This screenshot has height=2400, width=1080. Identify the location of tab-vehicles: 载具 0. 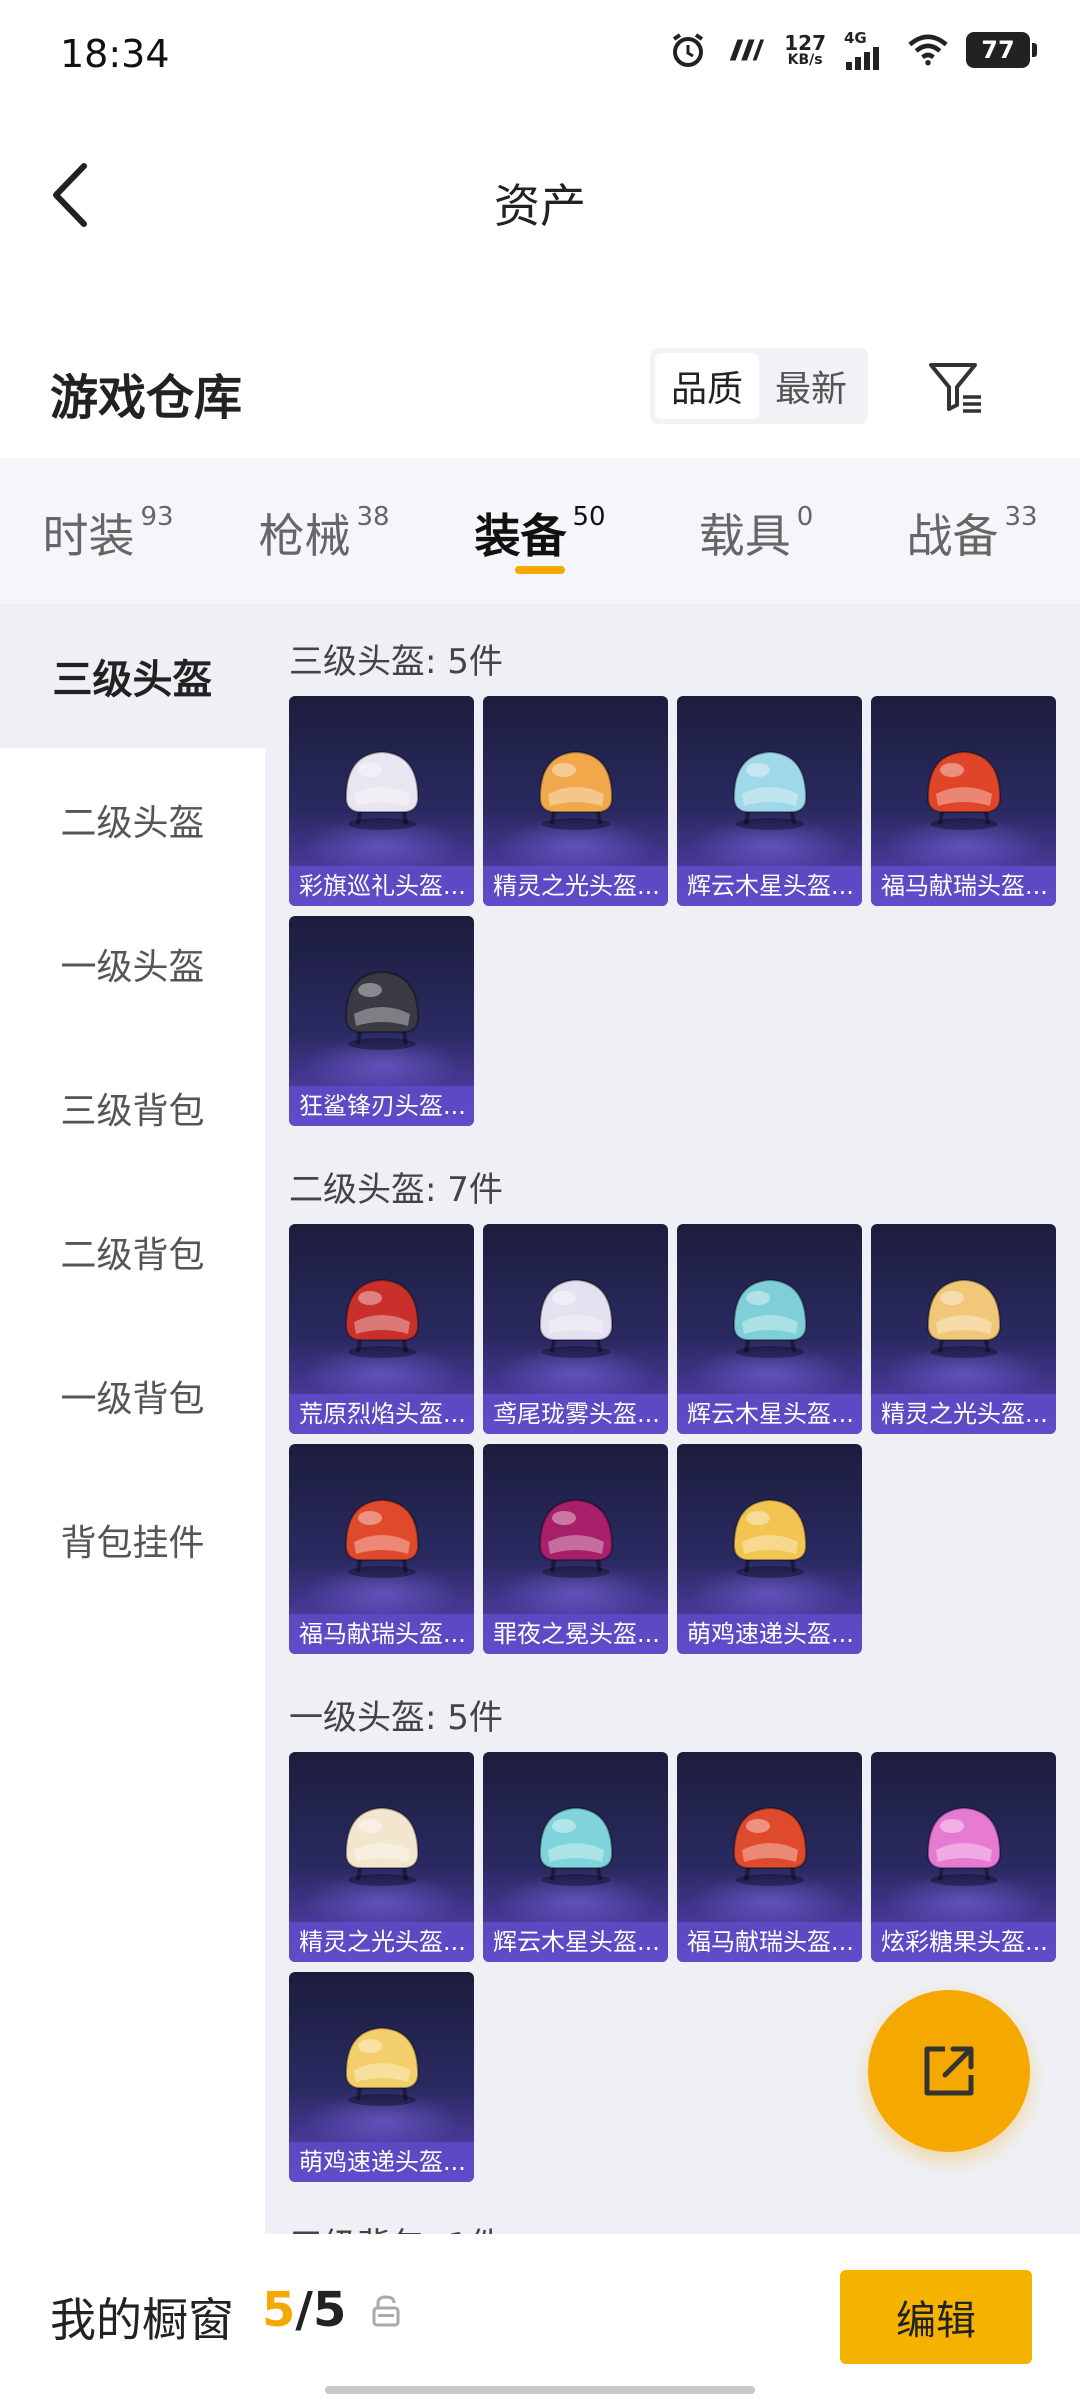
(756, 531).